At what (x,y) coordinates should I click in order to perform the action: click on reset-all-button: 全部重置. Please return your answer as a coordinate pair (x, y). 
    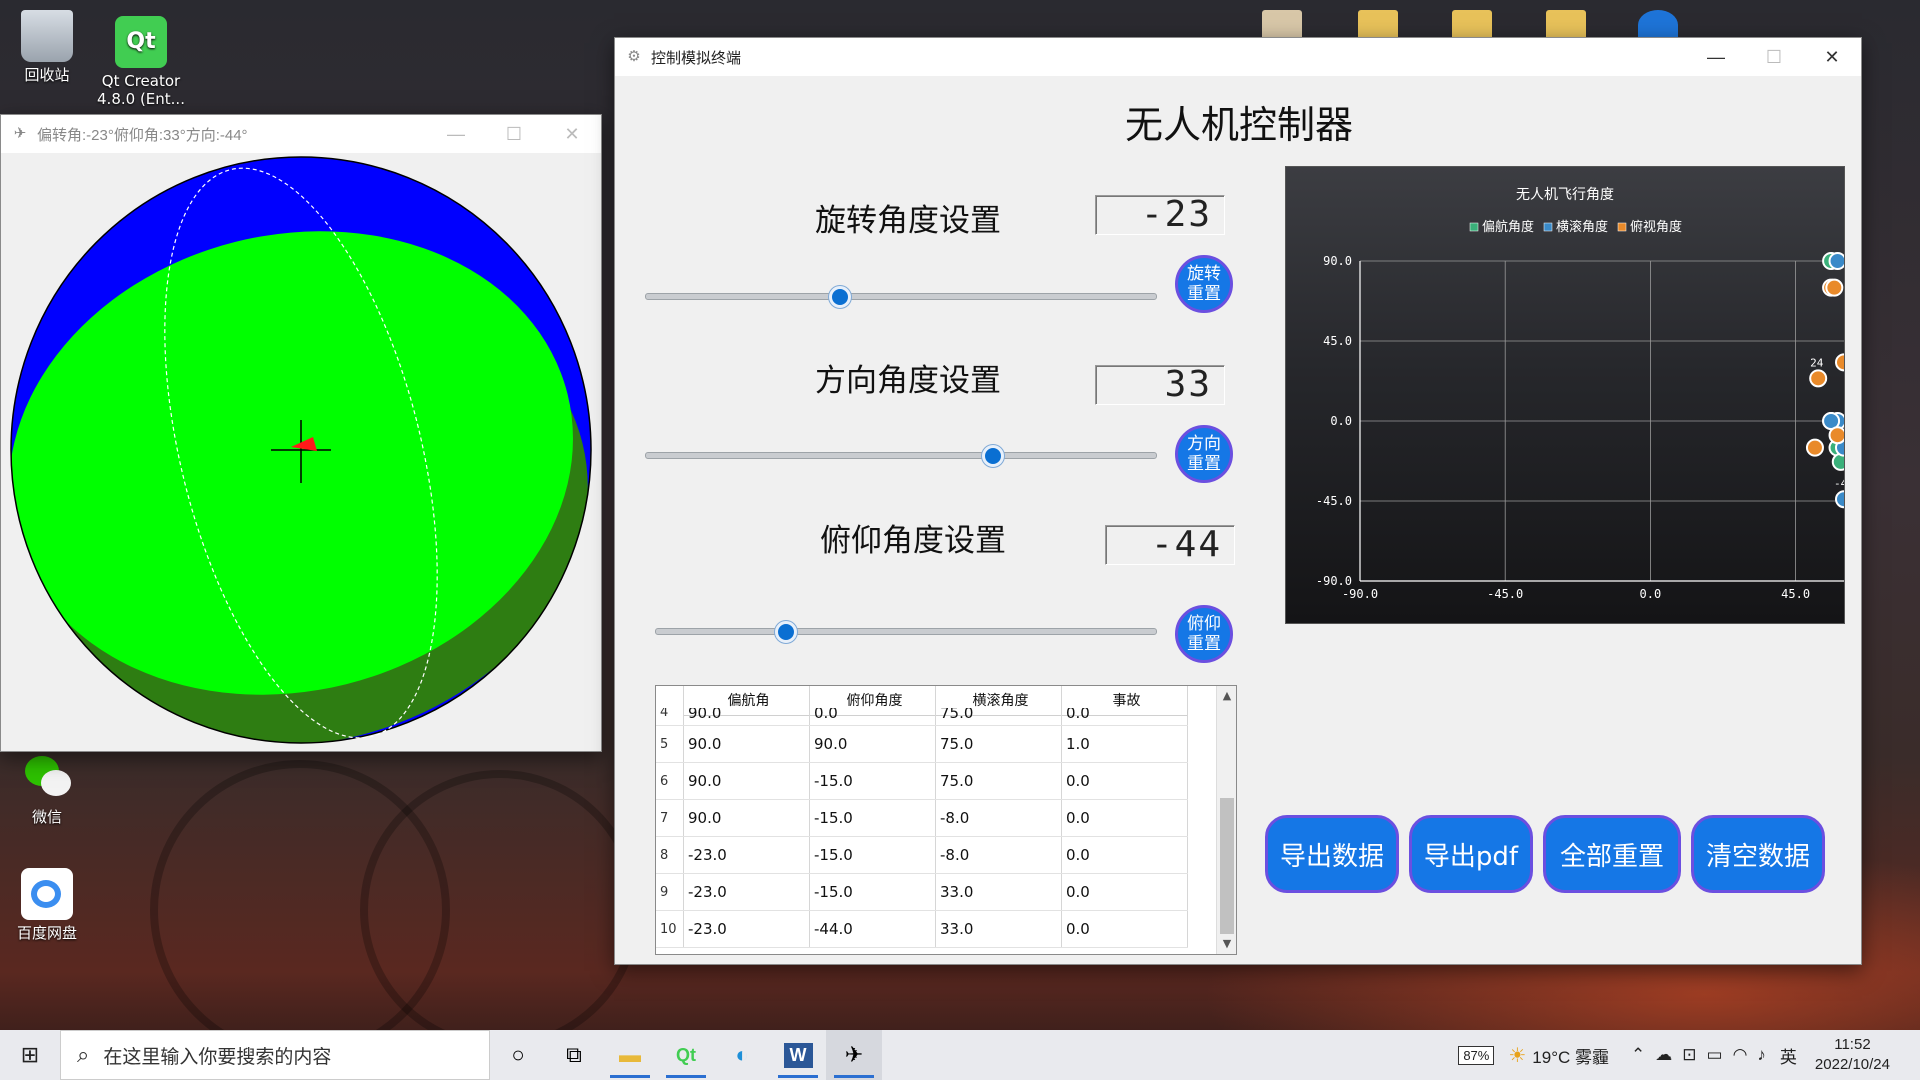
    Looking at the image, I should click on (1612, 854).